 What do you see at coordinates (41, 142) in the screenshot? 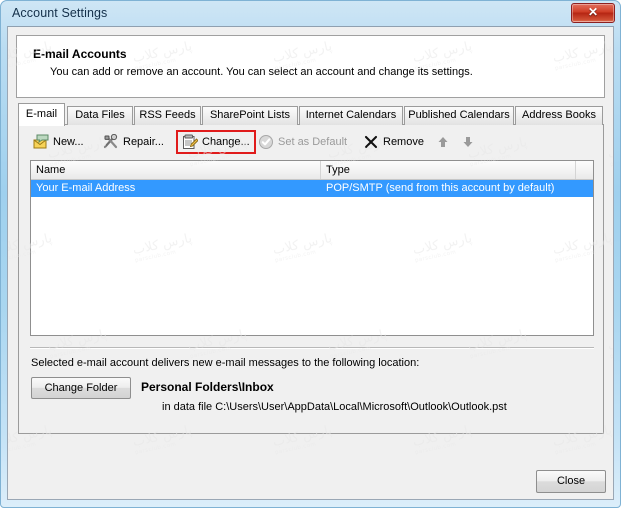
I see `new-mail-icon` at bounding box center [41, 142].